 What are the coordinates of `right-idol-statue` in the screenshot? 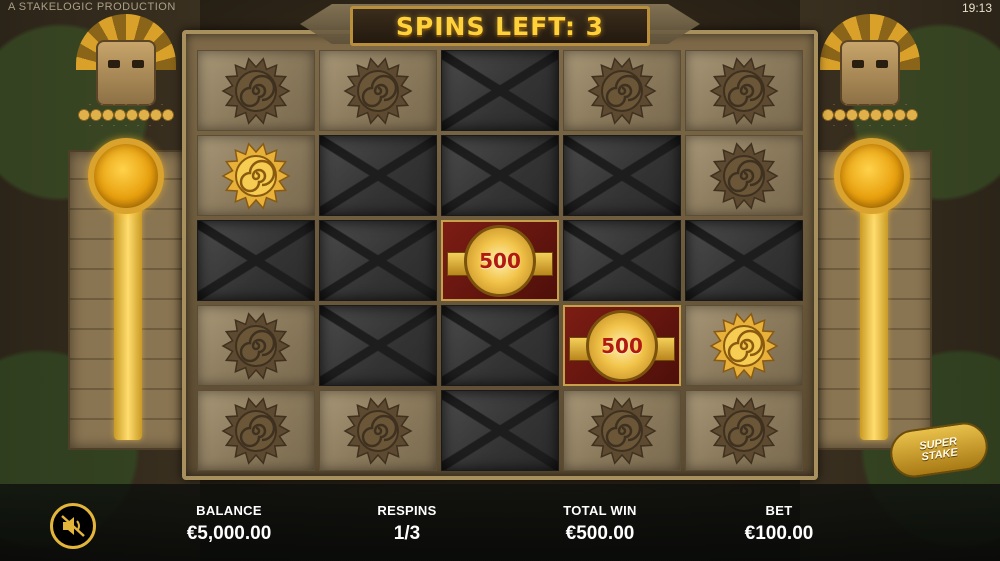 It's located at (870, 77).